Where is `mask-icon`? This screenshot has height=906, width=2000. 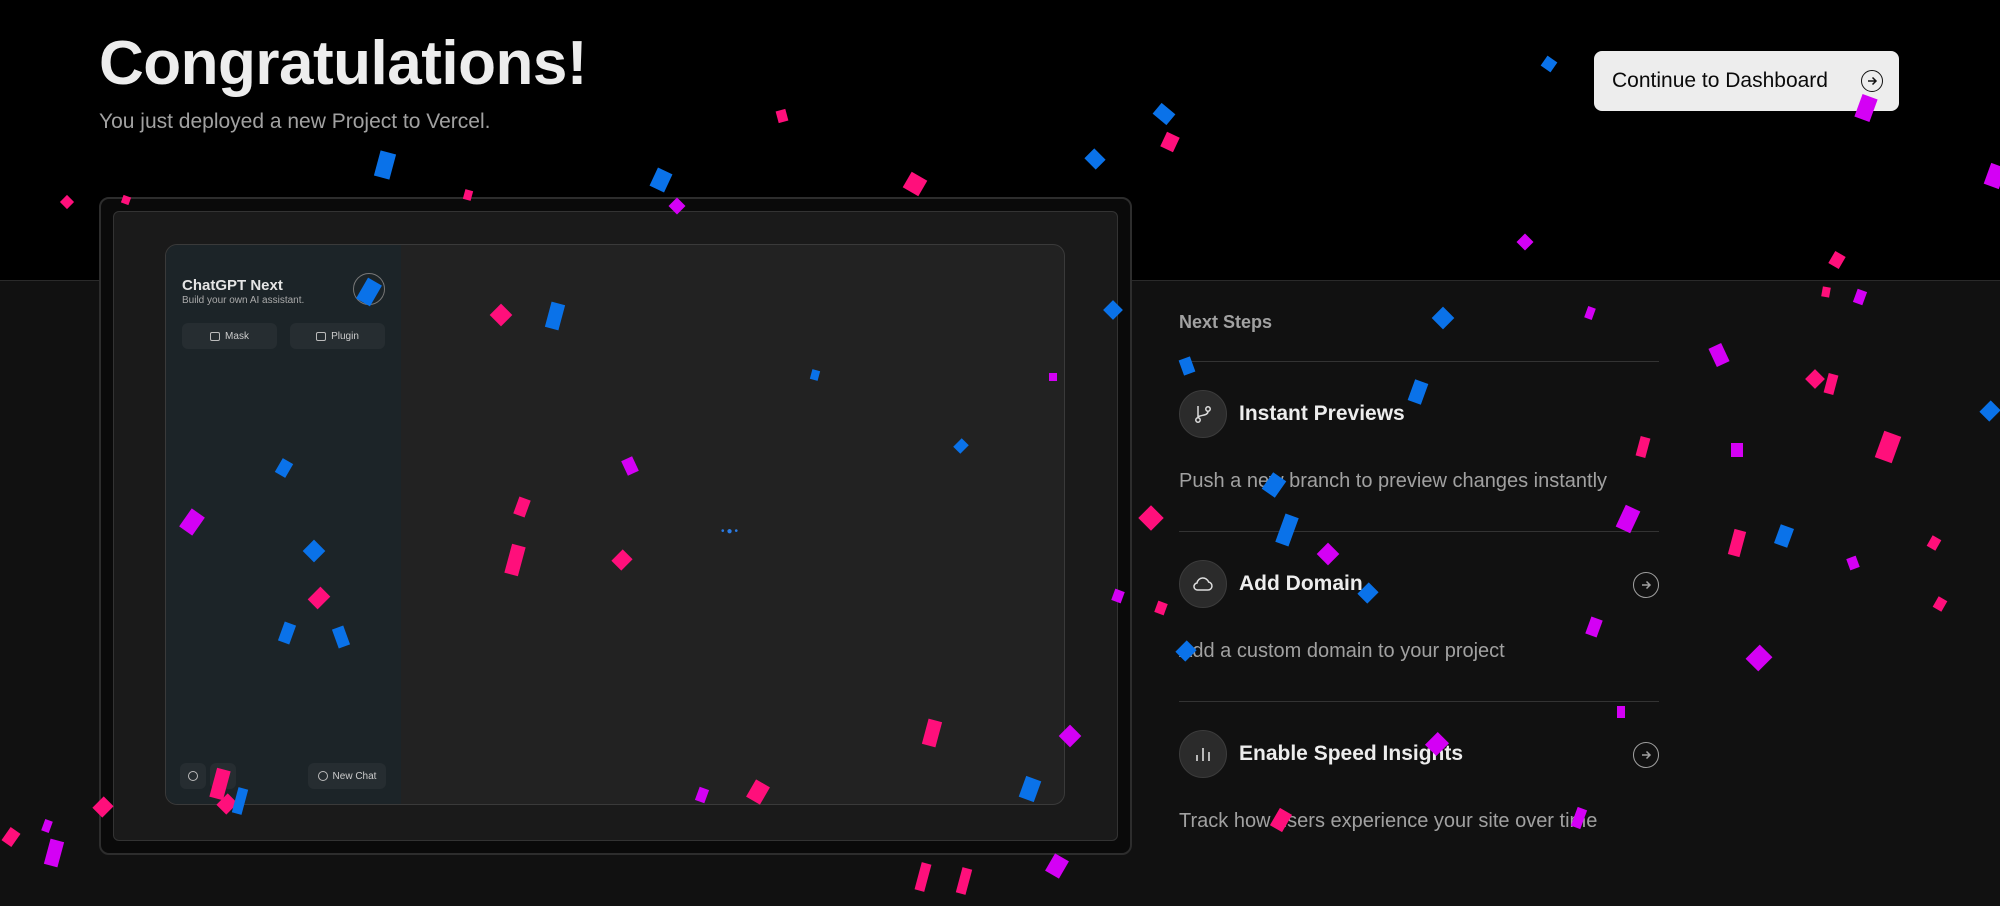 mask-icon is located at coordinates (215, 336).